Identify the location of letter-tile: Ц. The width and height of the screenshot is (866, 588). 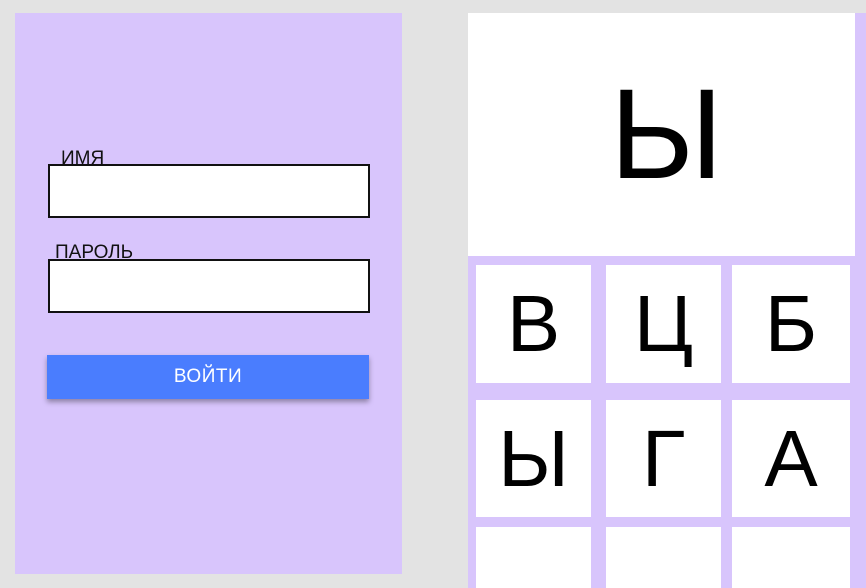
(663, 324).